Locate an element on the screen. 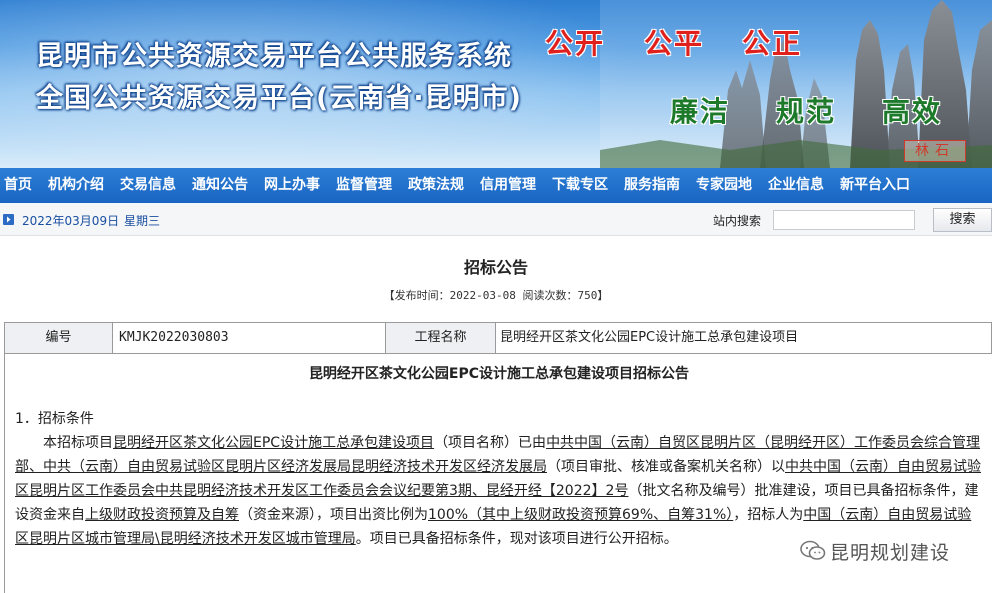 The width and height of the screenshot is (992, 593). wechat-watermark: 昆明规划建设 is located at coordinates (875, 551).